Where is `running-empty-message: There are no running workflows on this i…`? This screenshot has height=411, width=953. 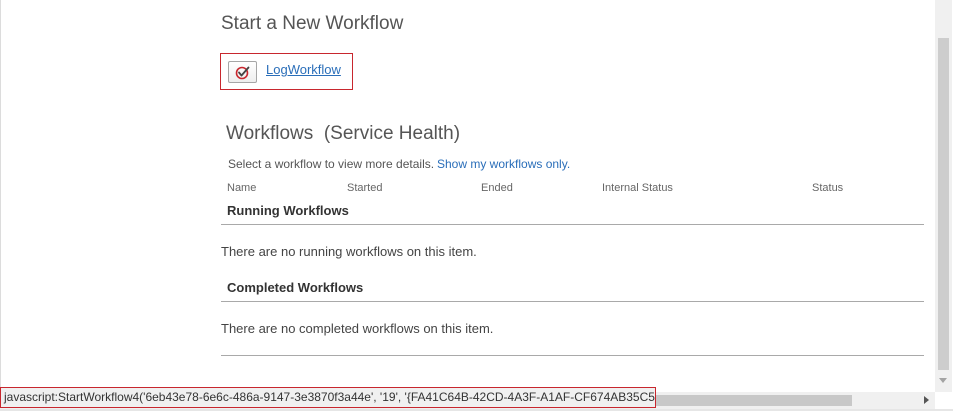 running-empty-message: There are no running workflows on this i… is located at coordinates (349, 251).